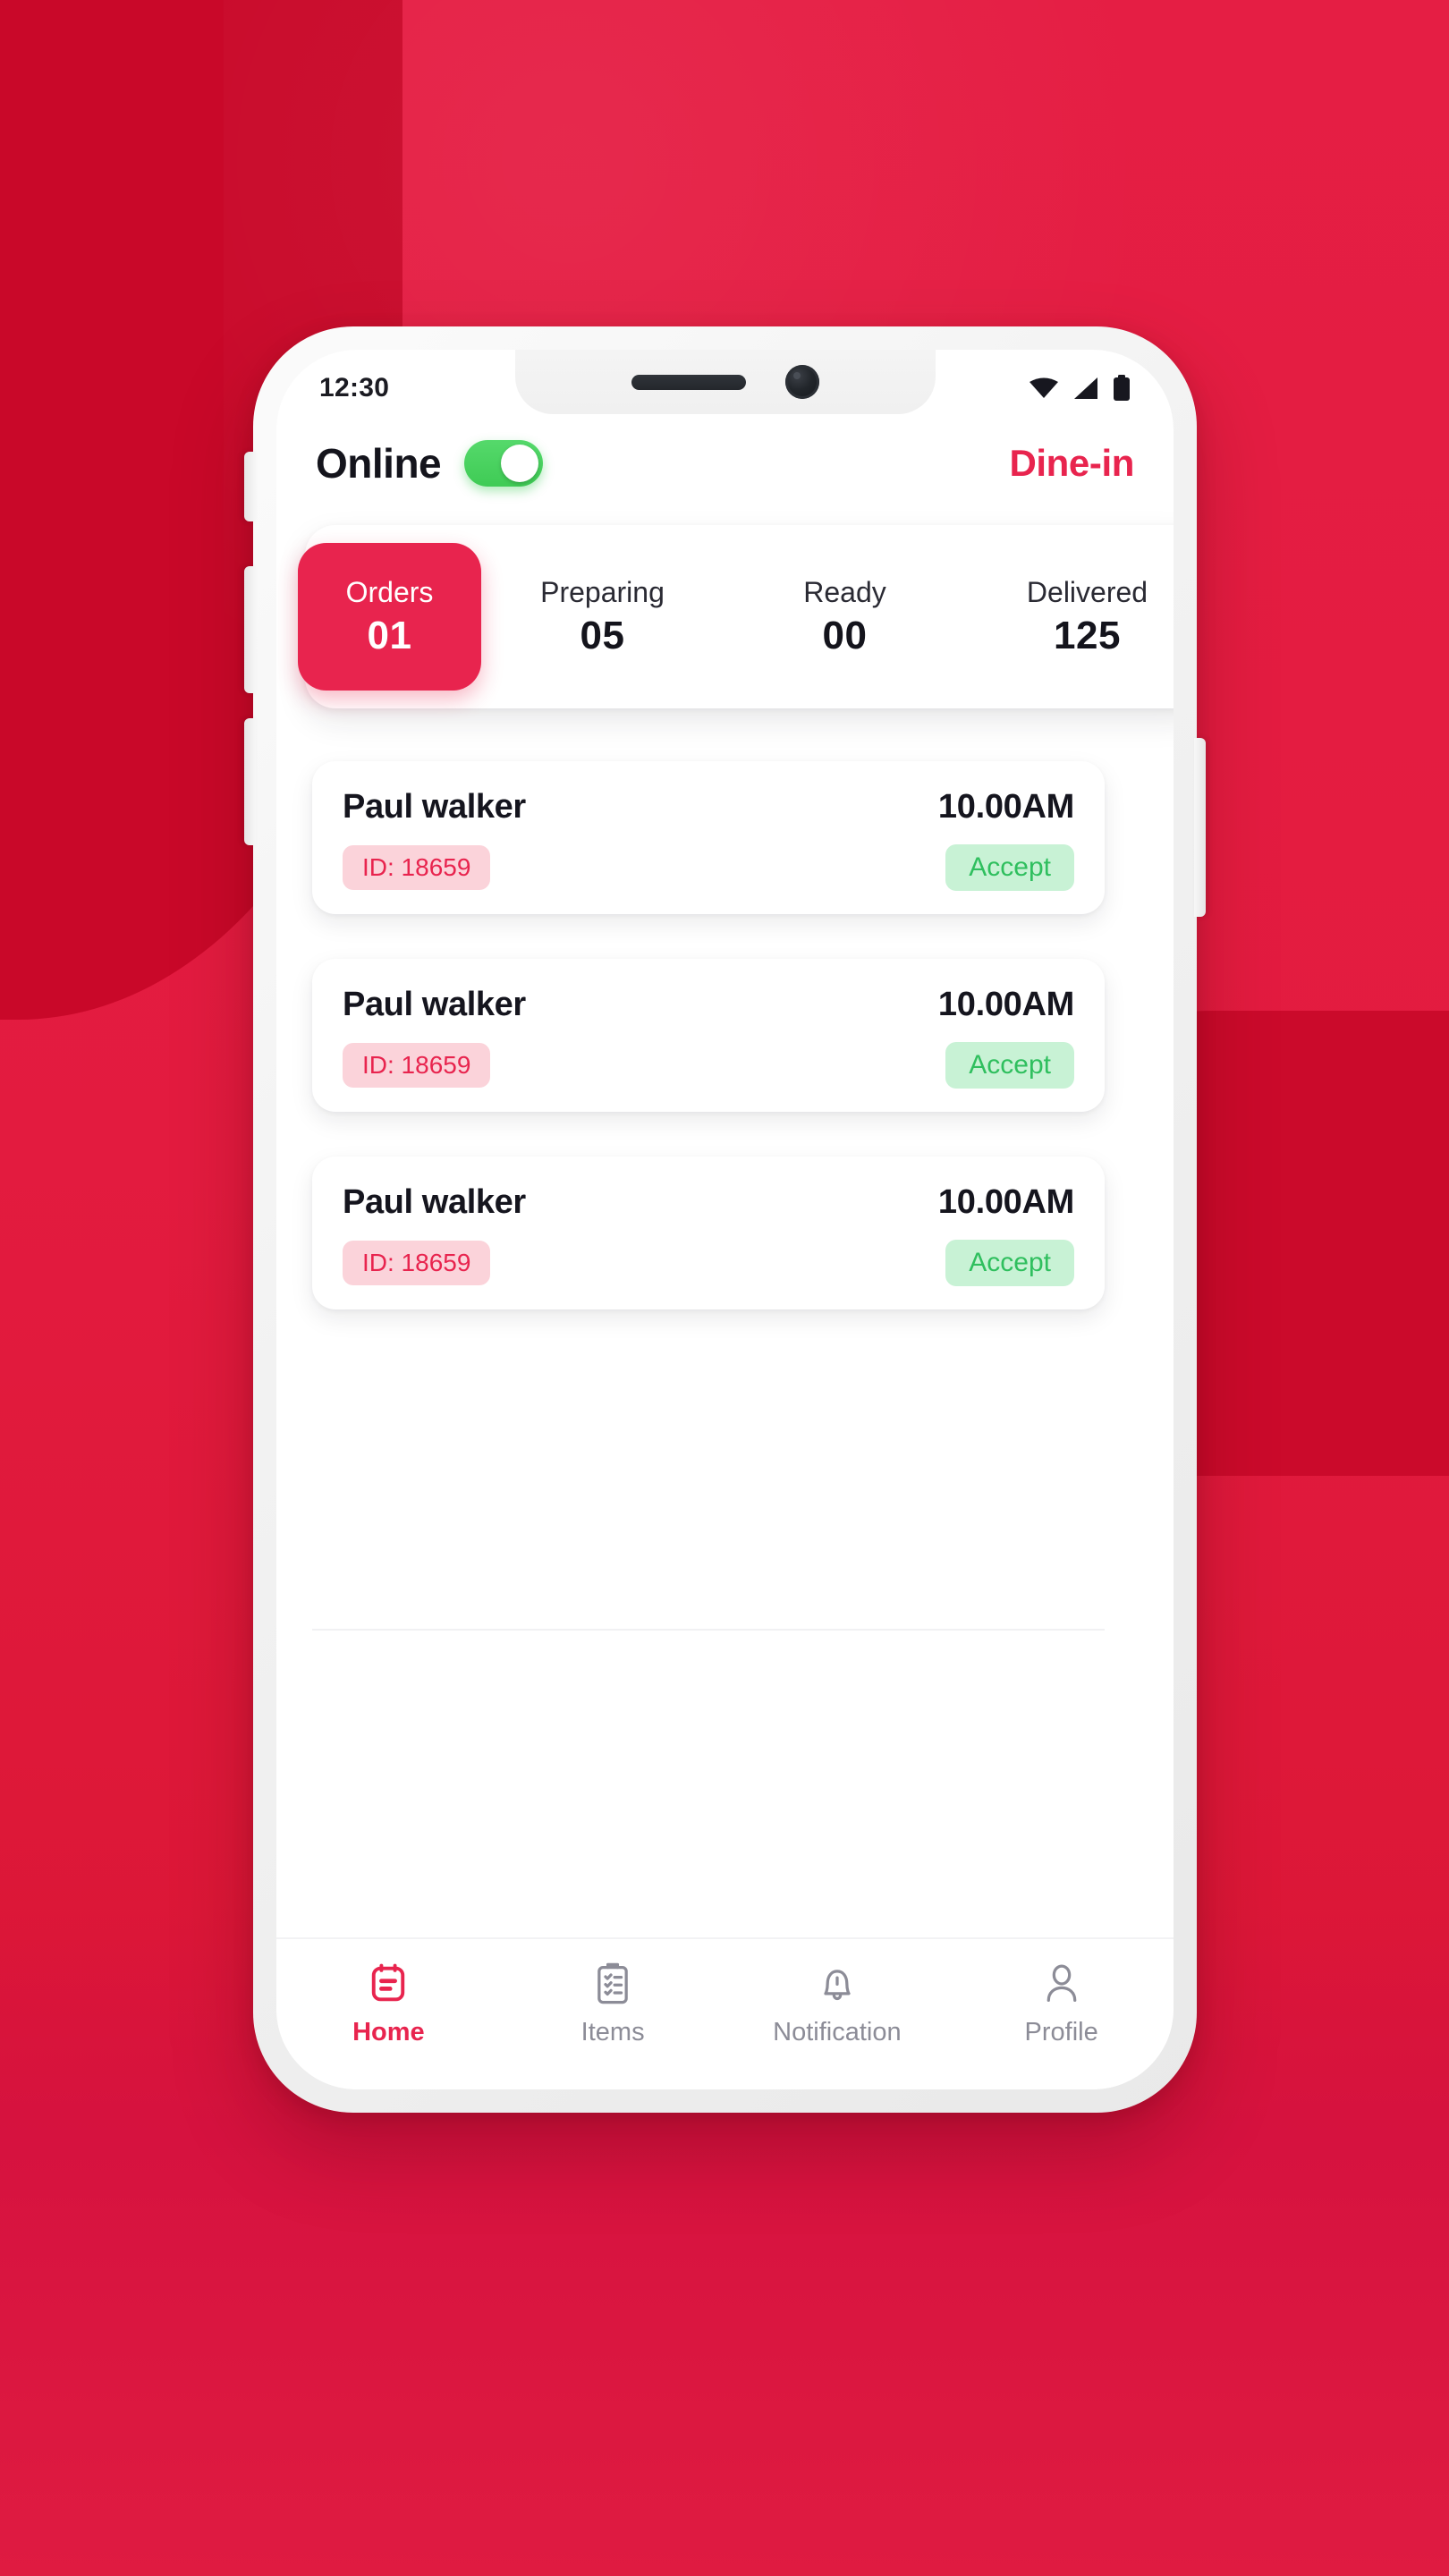 This screenshot has height=2576, width=1449. Describe the element at coordinates (602, 635) in the screenshot. I see `stat-value: 05` at that location.